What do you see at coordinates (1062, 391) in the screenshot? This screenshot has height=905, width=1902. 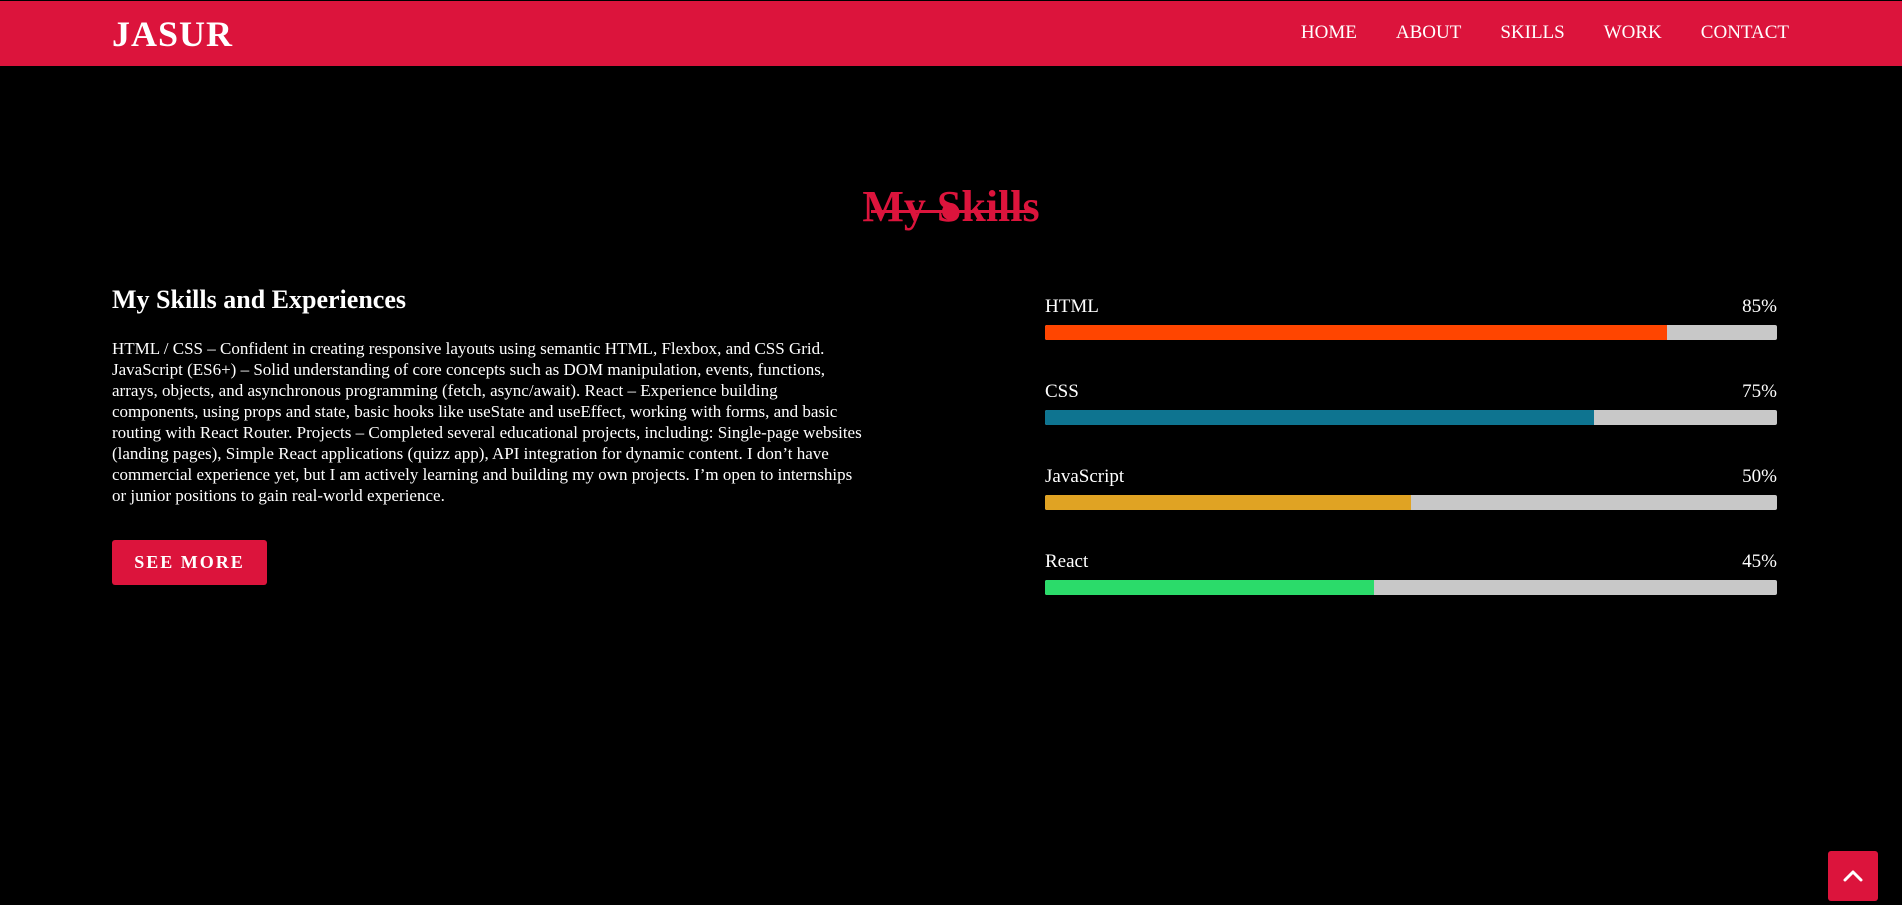 I see `skill-name: CSS` at bounding box center [1062, 391].